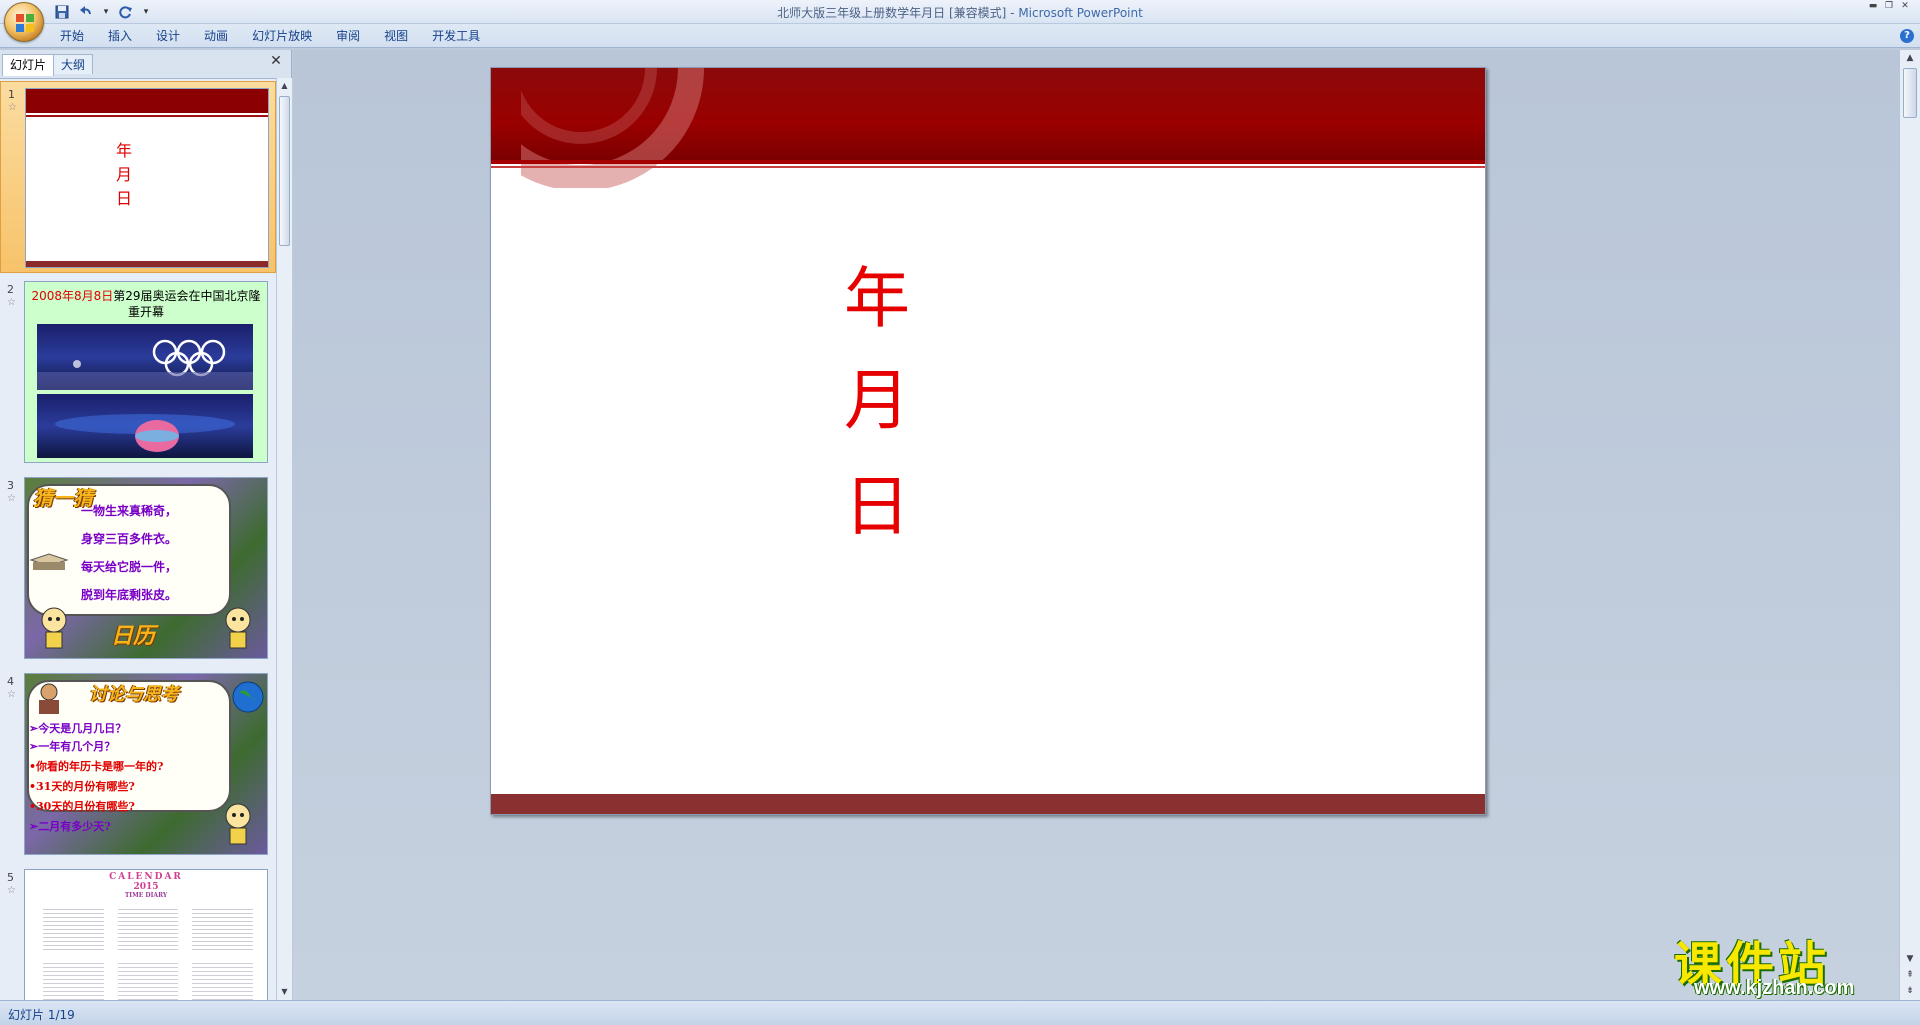  What do you see at coordinates (28, 65) in the screenshot?
I see `tab-slides: 幻灯片` at bounding box center [28, 65].